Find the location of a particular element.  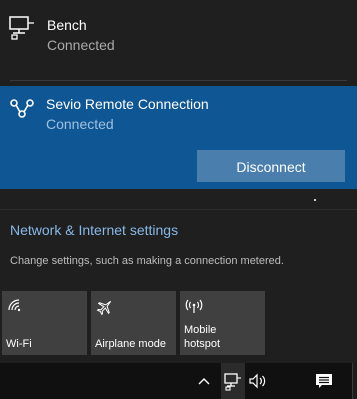

network-icon is located at coordinates (233, 381).